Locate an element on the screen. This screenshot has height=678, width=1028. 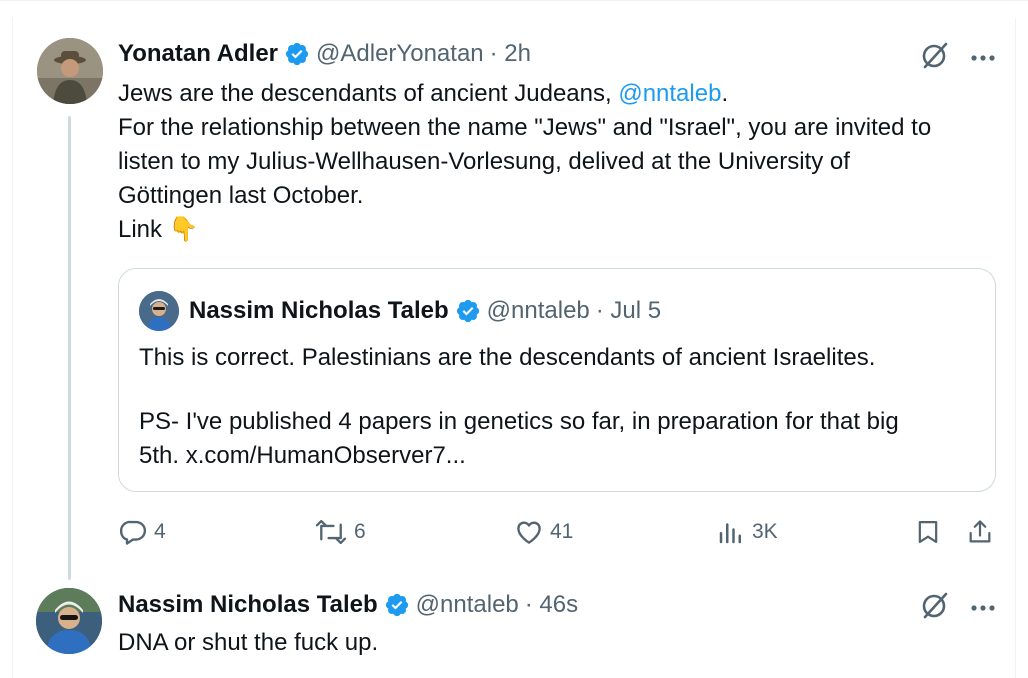
column-border-left is located at coordinates (12, 348).